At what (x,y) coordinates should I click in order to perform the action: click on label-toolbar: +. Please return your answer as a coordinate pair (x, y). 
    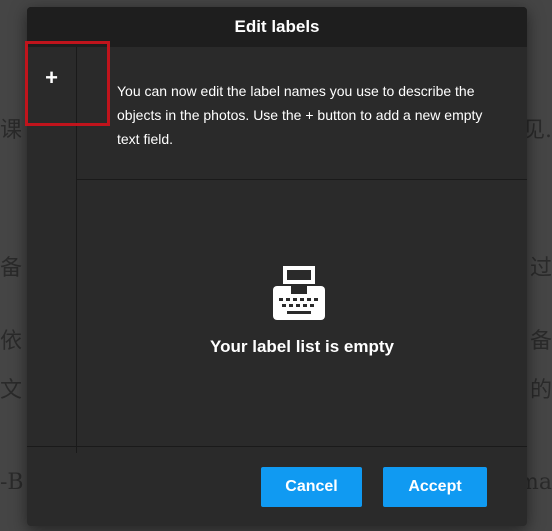
    Looking at the image, I should click on (52, 250).